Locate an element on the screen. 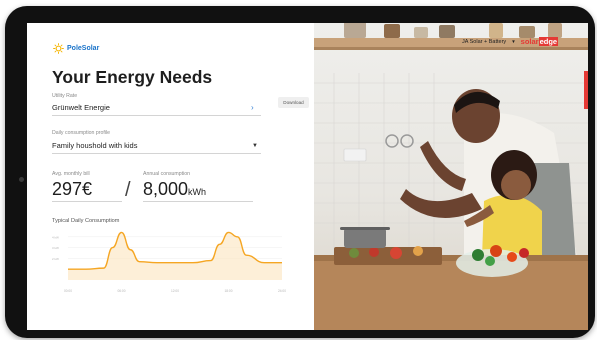  monthly-bill-underline is located at coordinates (87, 201).